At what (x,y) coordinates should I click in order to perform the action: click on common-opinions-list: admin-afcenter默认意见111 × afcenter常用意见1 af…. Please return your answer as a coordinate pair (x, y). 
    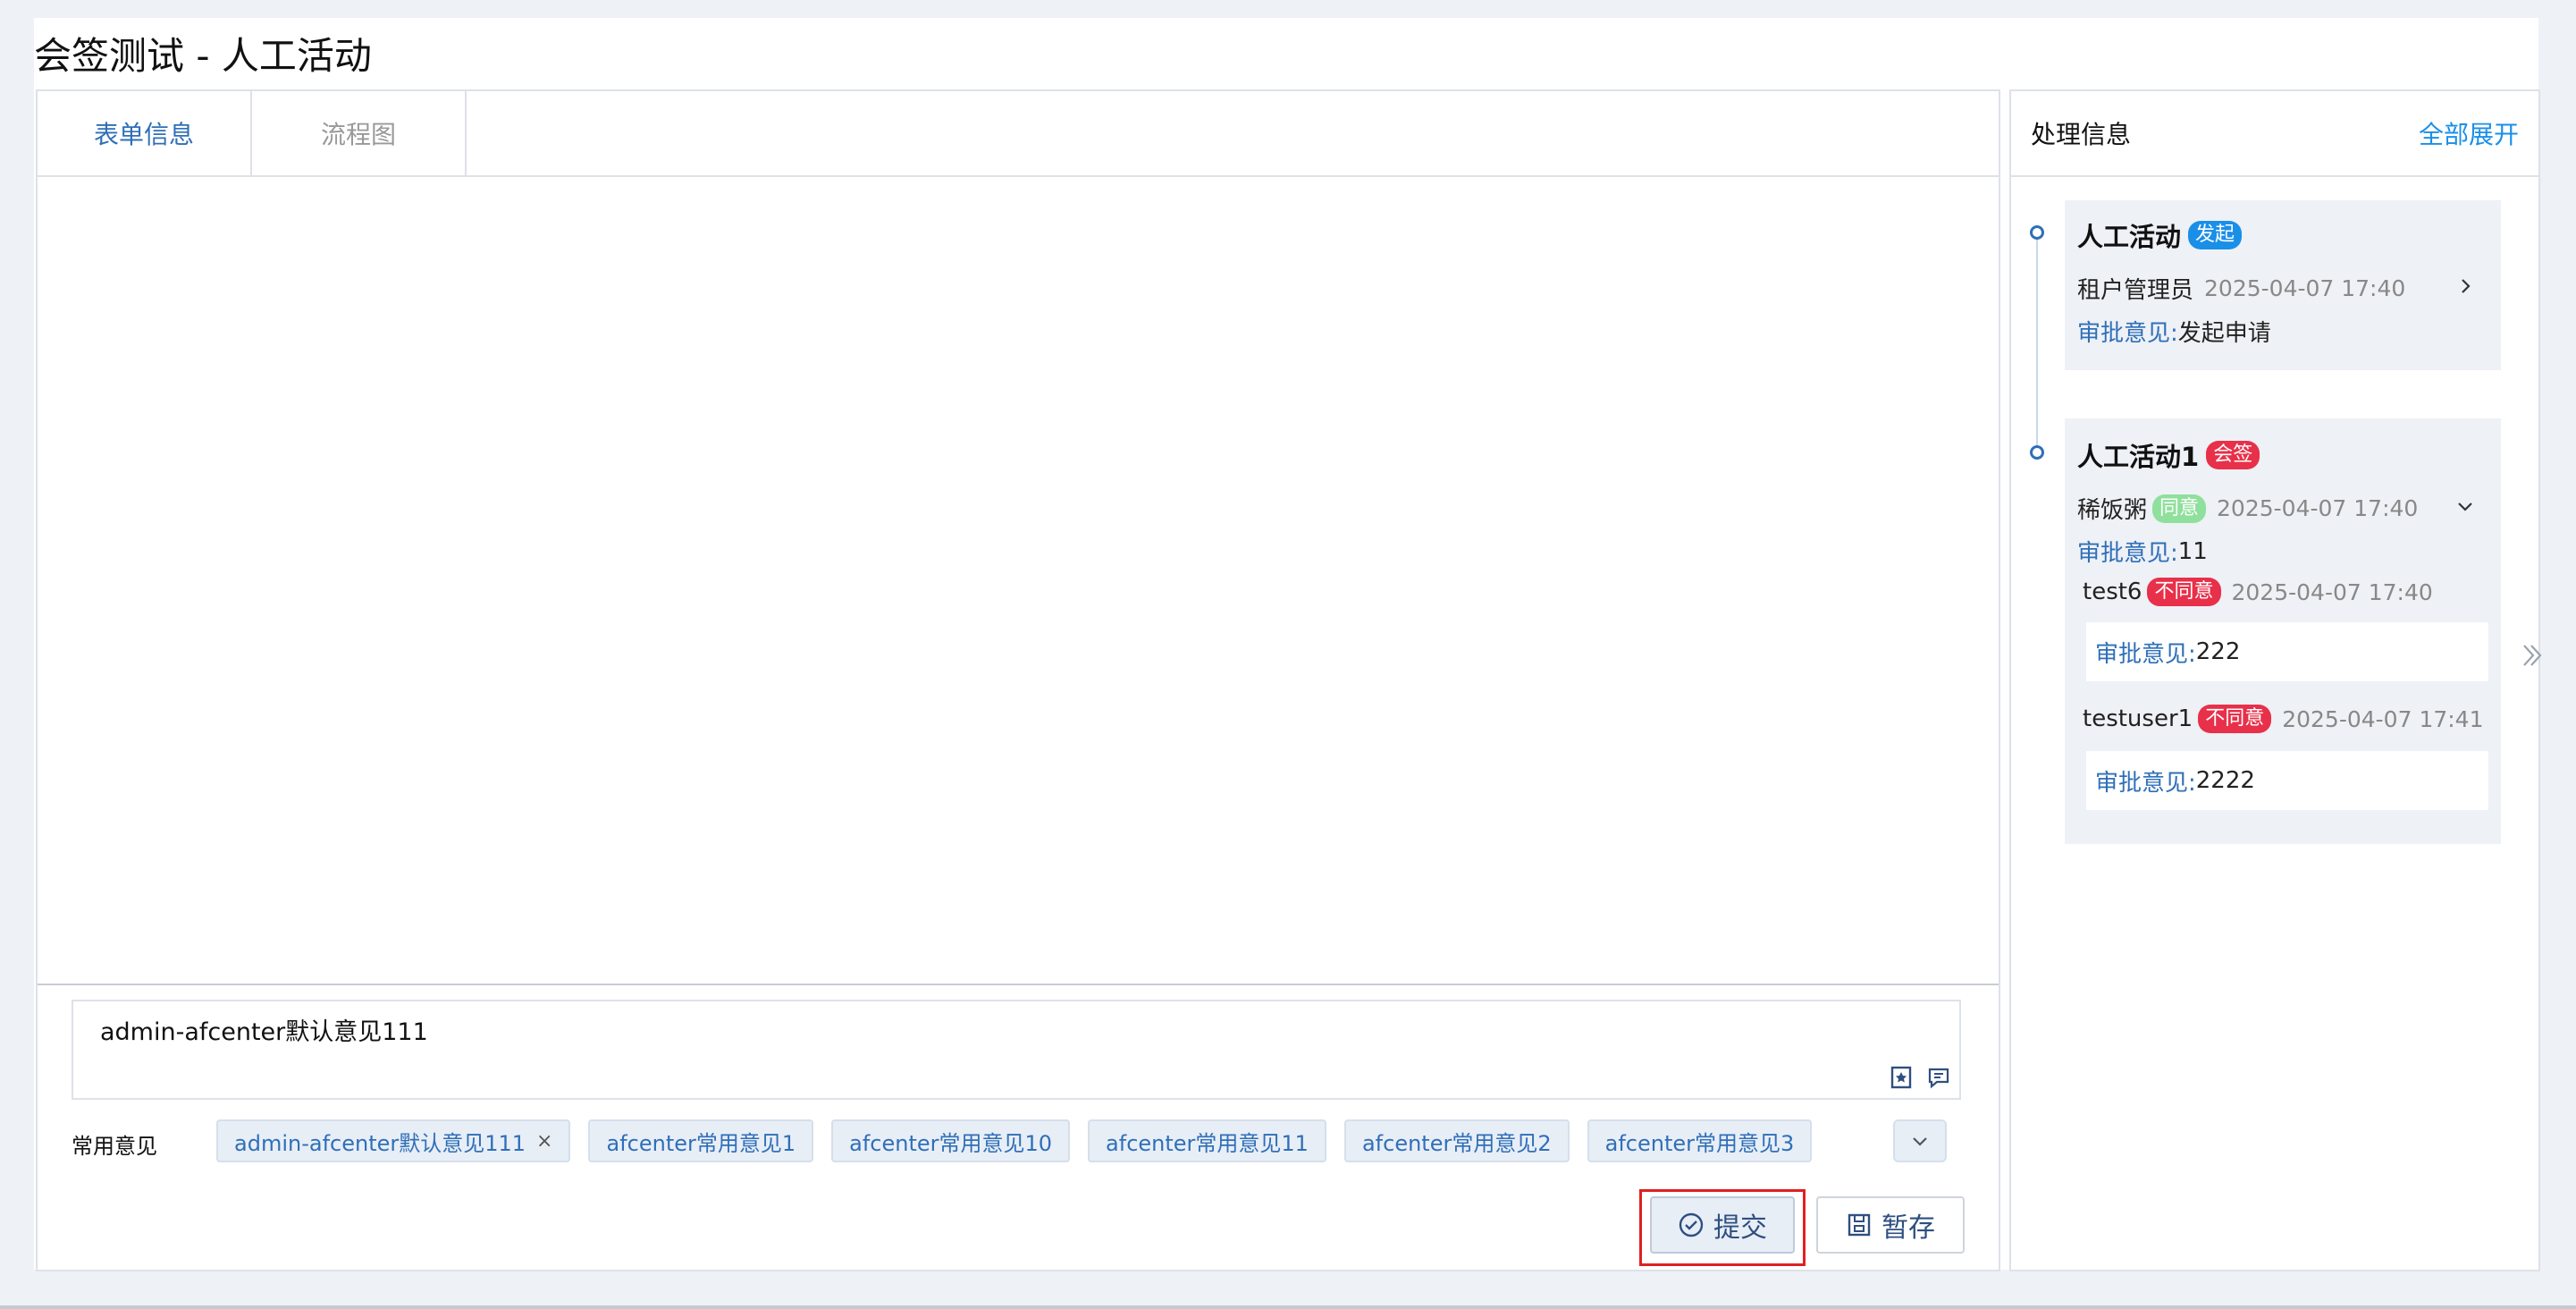
    Looking at the image, I should click on (1015, 1141).